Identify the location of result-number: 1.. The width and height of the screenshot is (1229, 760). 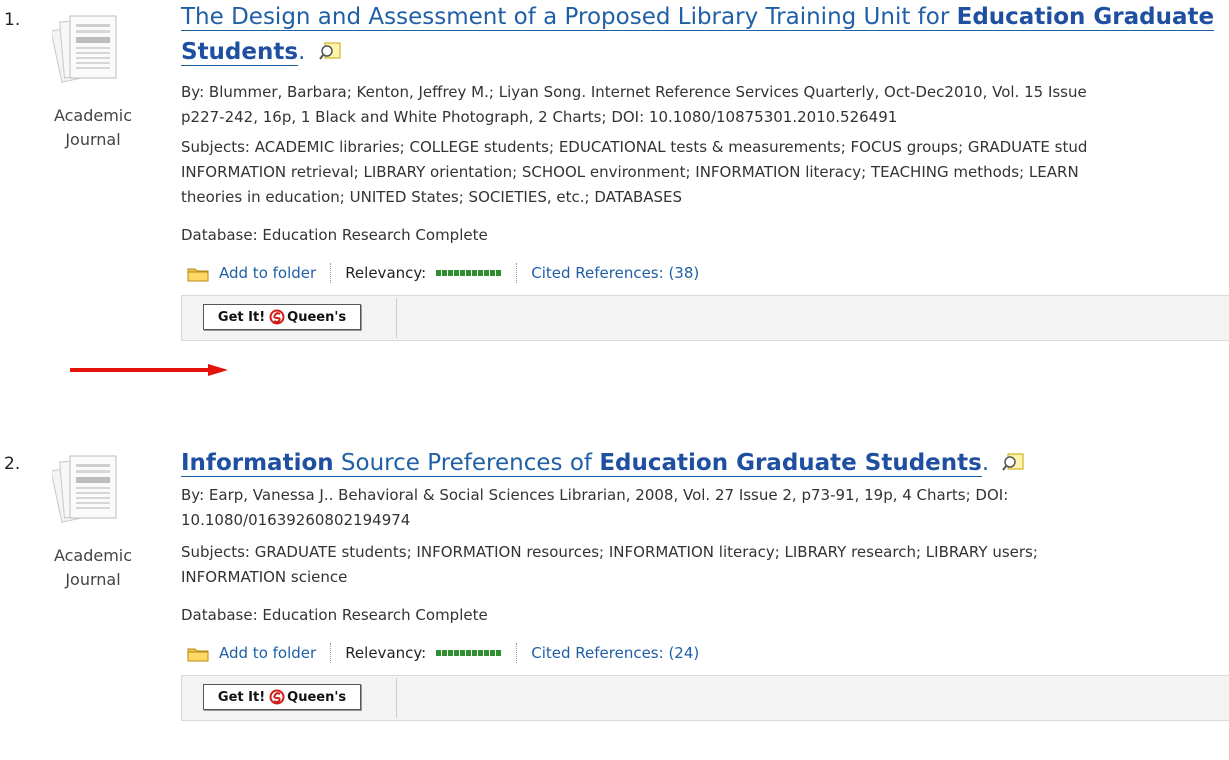
(12, 20).